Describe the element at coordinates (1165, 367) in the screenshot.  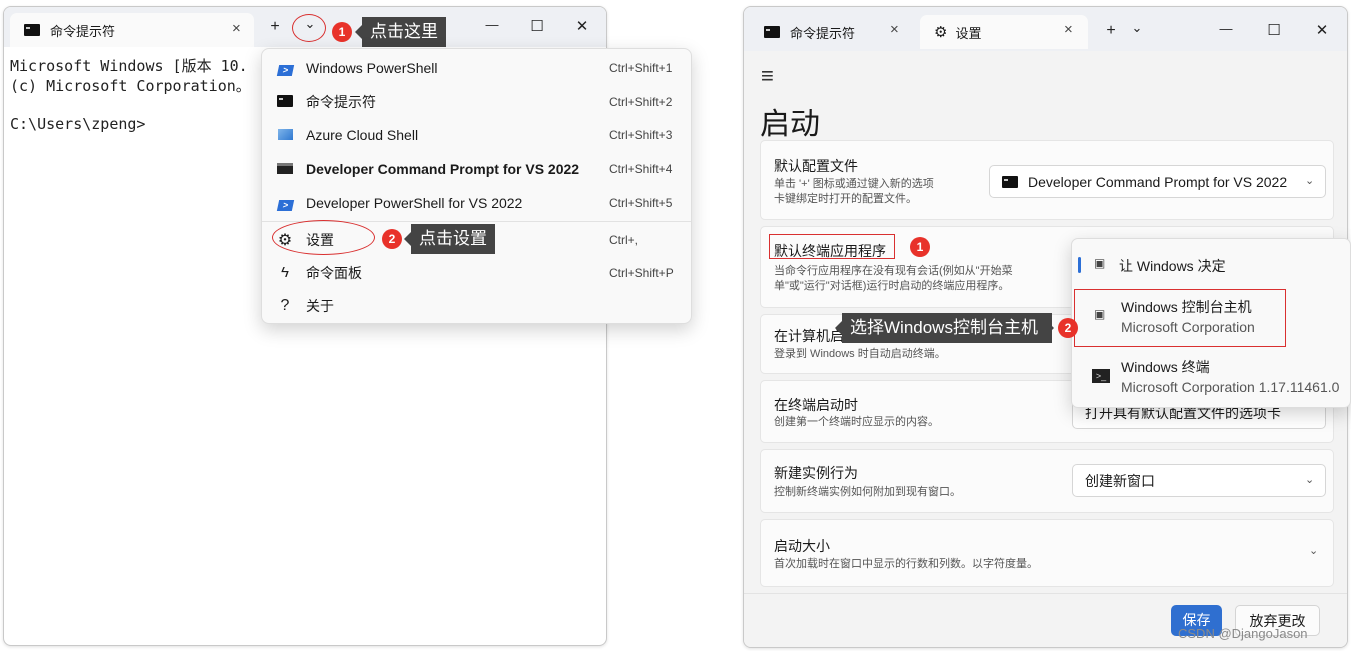
I see `option-title: Windows 终端` at that location.